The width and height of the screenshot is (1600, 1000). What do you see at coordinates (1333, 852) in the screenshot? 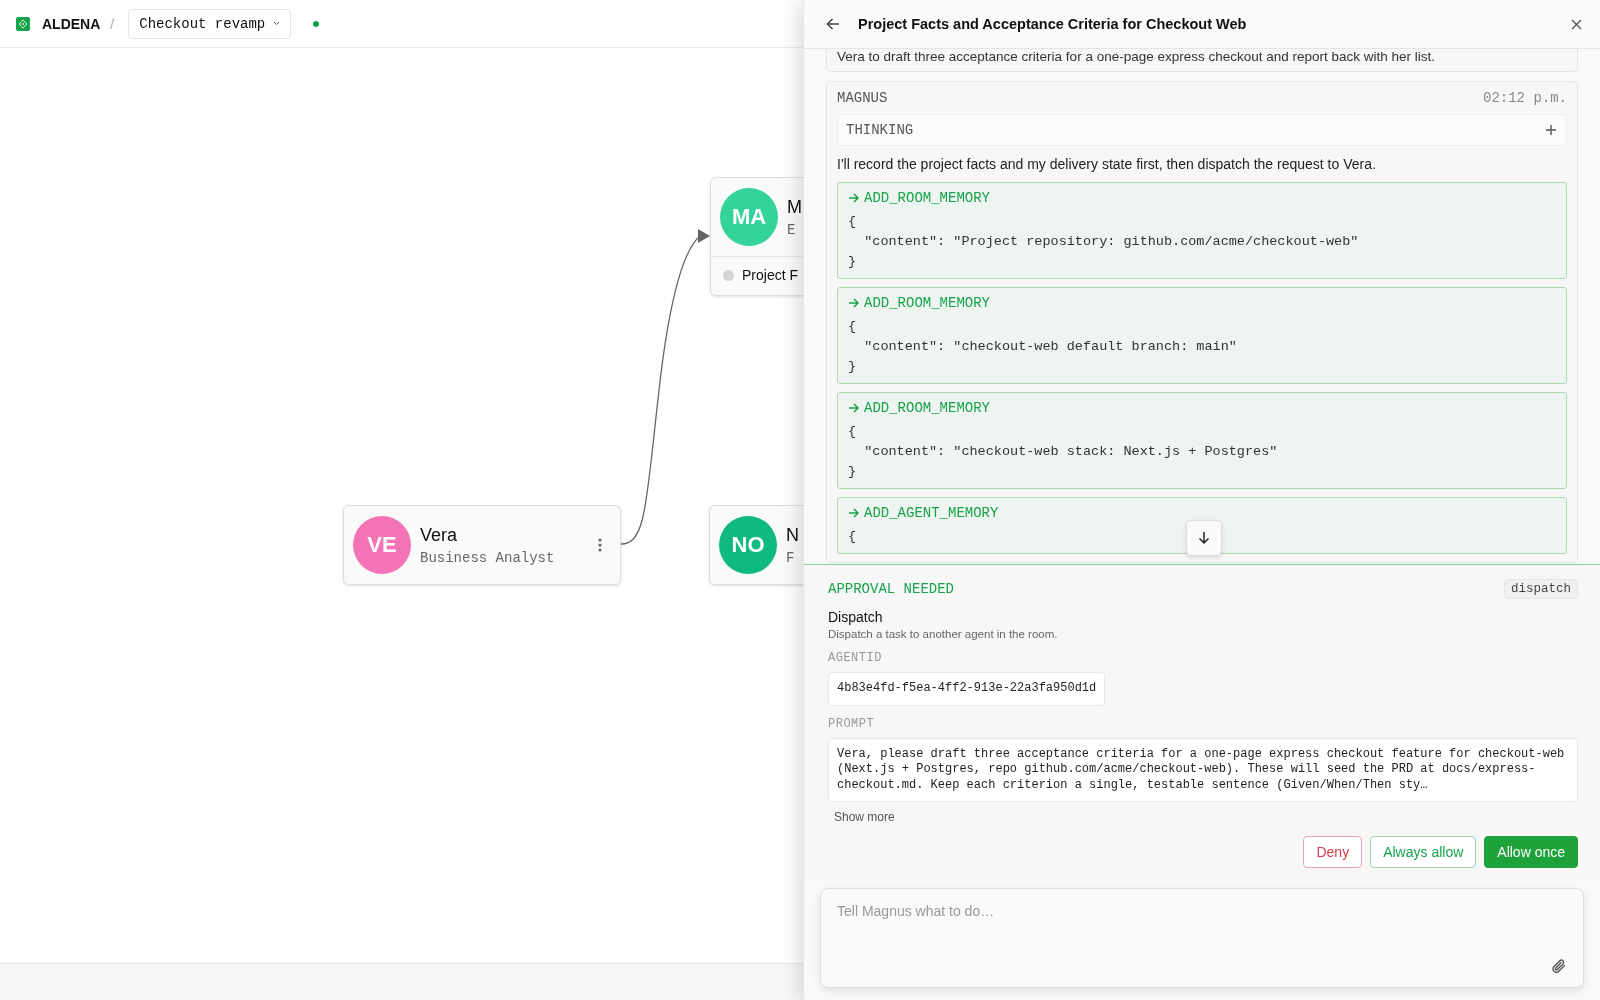
I see `deny-button: Deny` at bounding box center [1333, 852].